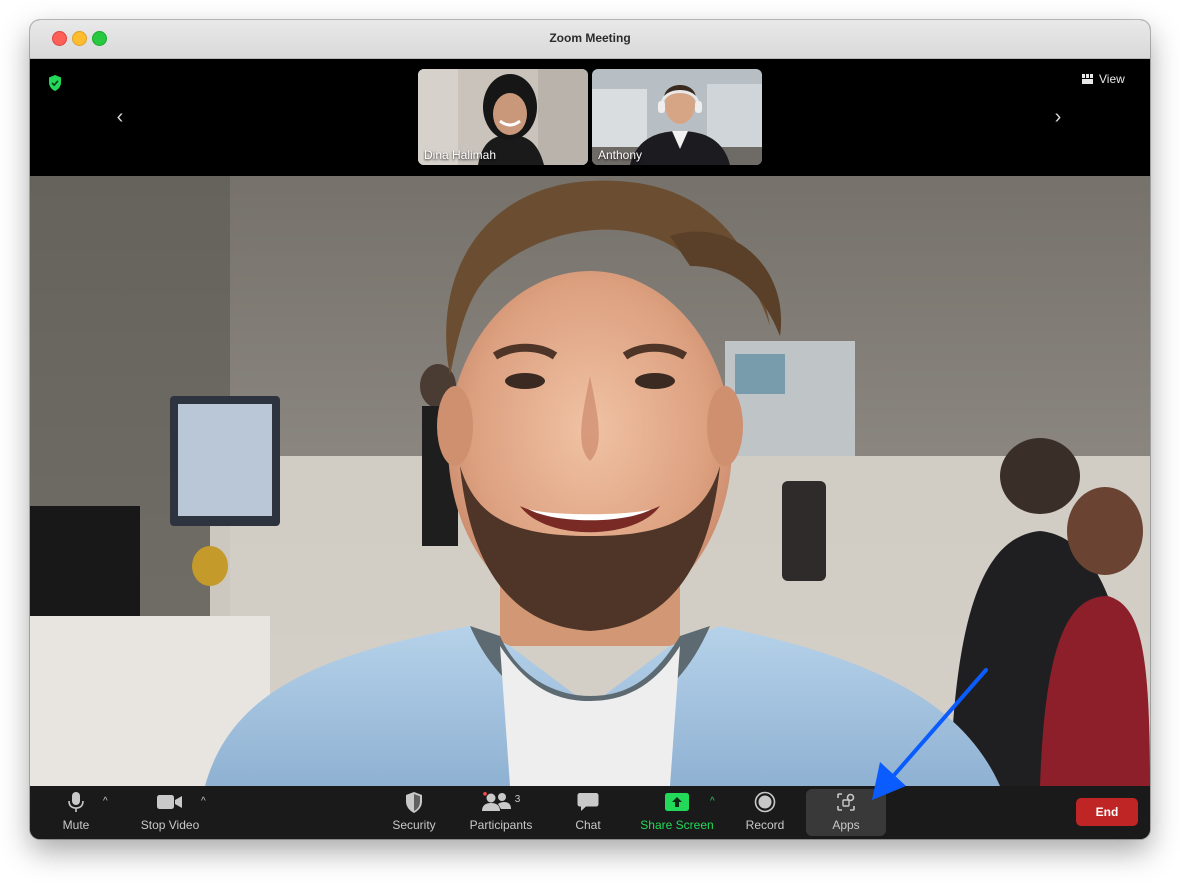 This screenshot has width=1180, height=895. I want to click on participant-strip: ‹ Dina Halimah Anthony › View, so click(590, 117).